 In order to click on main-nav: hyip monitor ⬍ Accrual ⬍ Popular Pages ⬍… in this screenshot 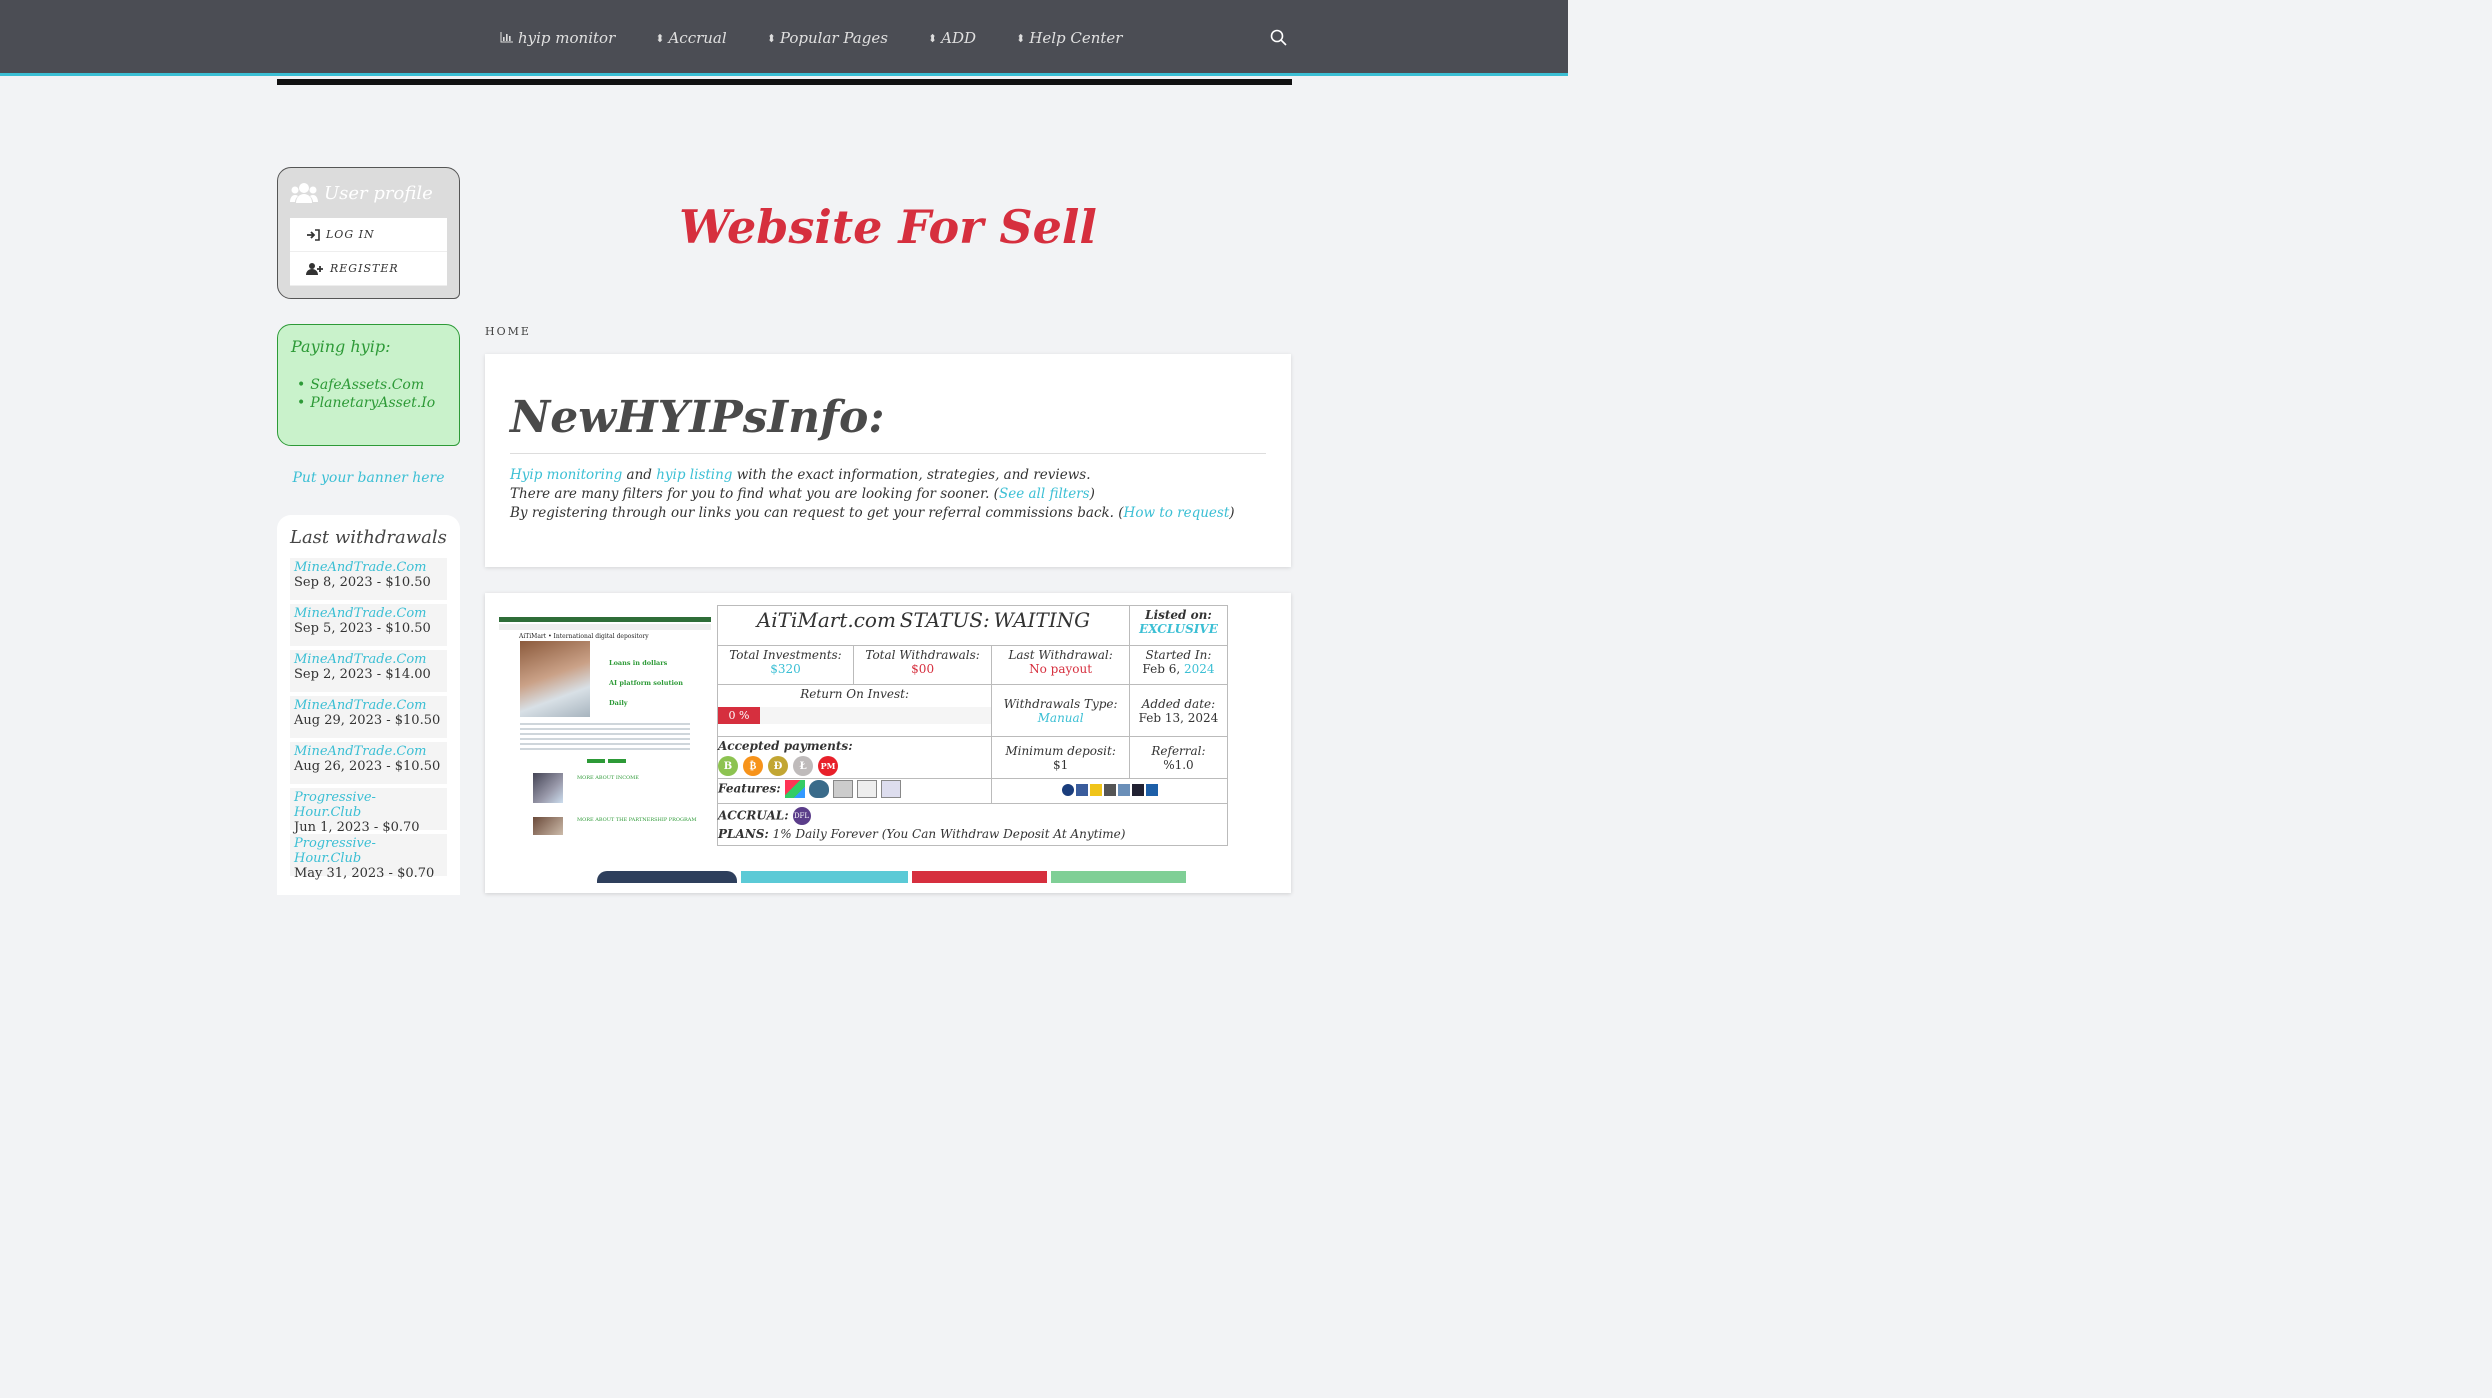, I will do `click(811, 38)`.